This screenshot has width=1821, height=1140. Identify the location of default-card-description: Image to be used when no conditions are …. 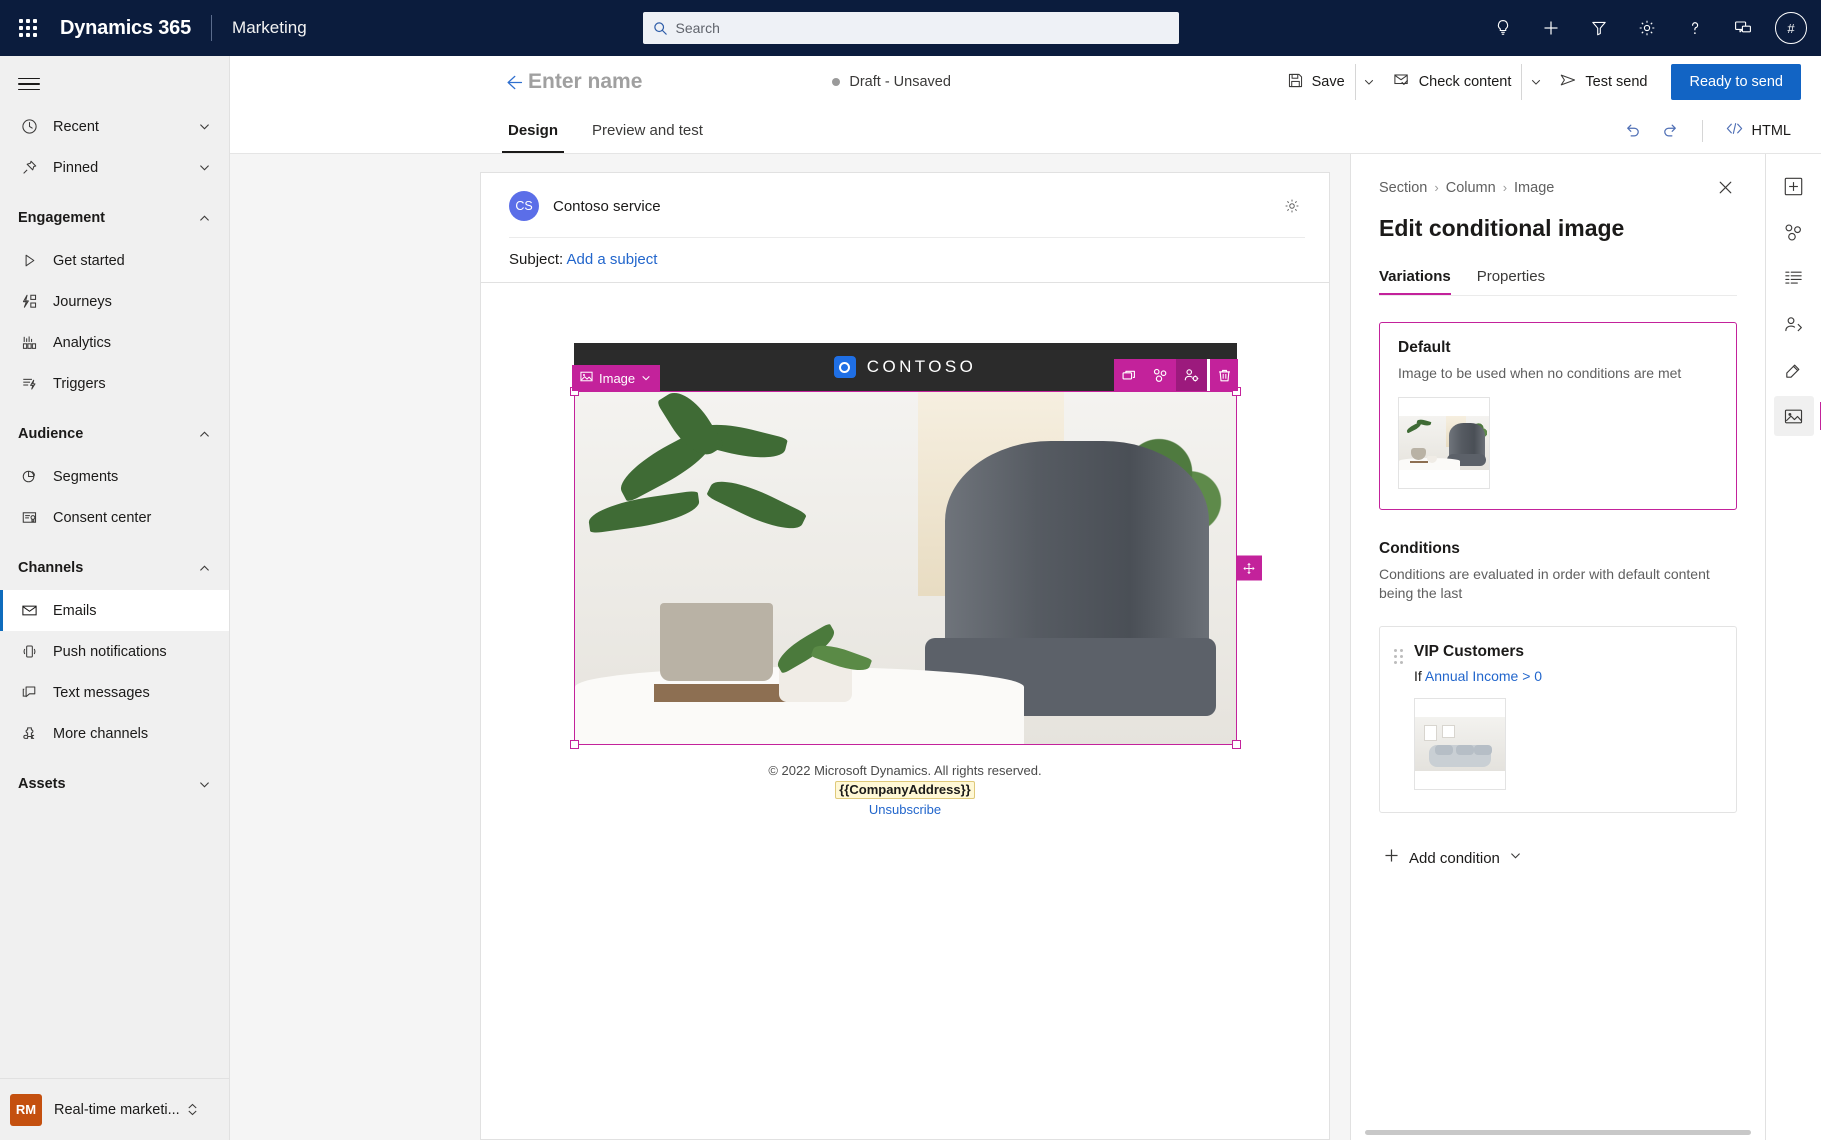
(1540, 373).